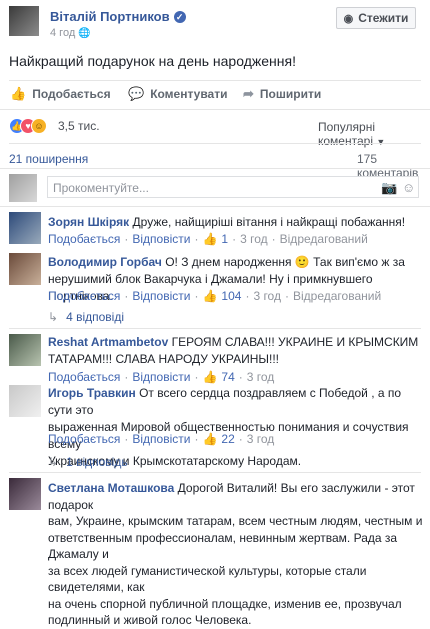  I want to click on camera-icon: 📷, so click(389, 188).